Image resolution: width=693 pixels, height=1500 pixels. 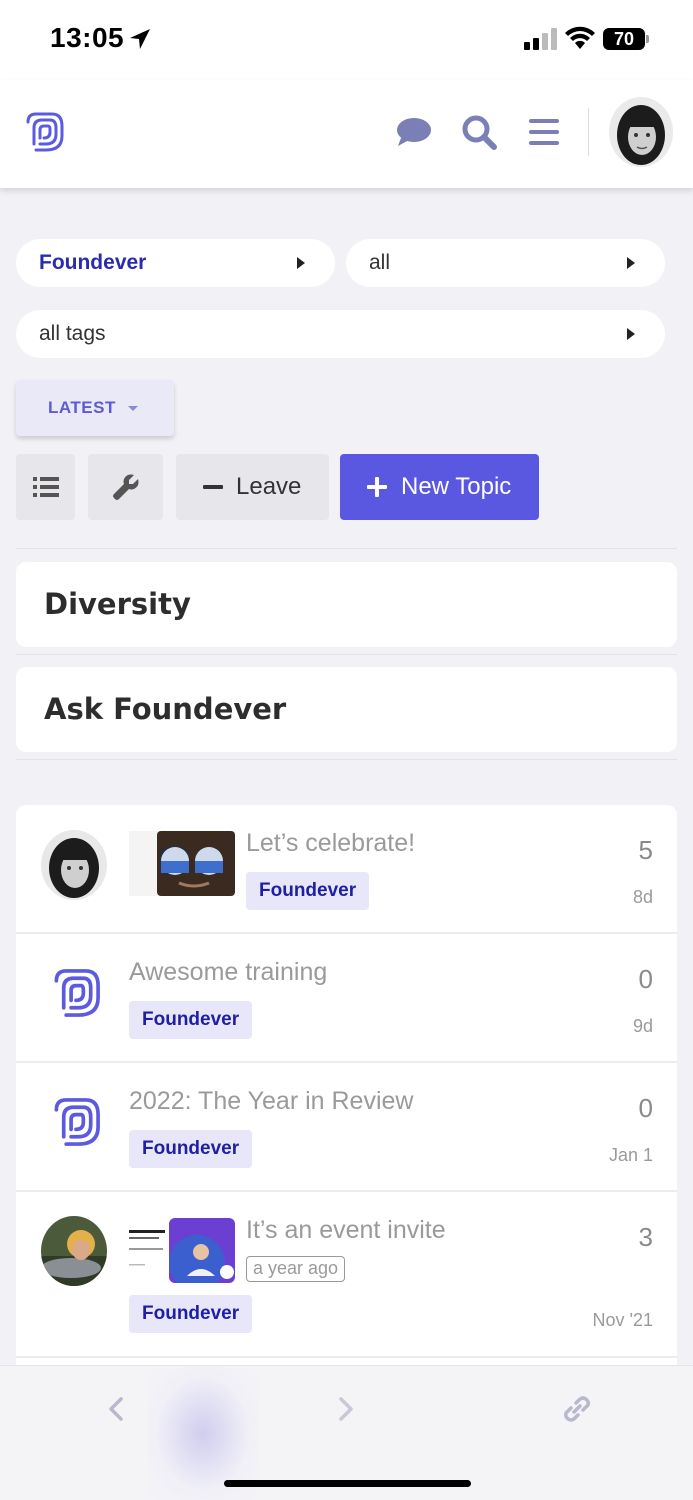 I want to click on subcategory-card-ask-foundever: Ask Foundever, so click(x=346, y=709).